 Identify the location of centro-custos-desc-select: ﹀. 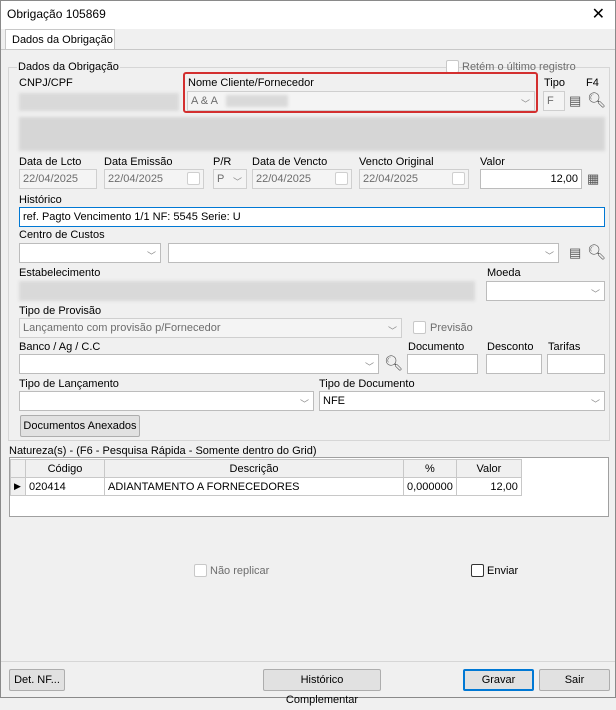
(363, 253).